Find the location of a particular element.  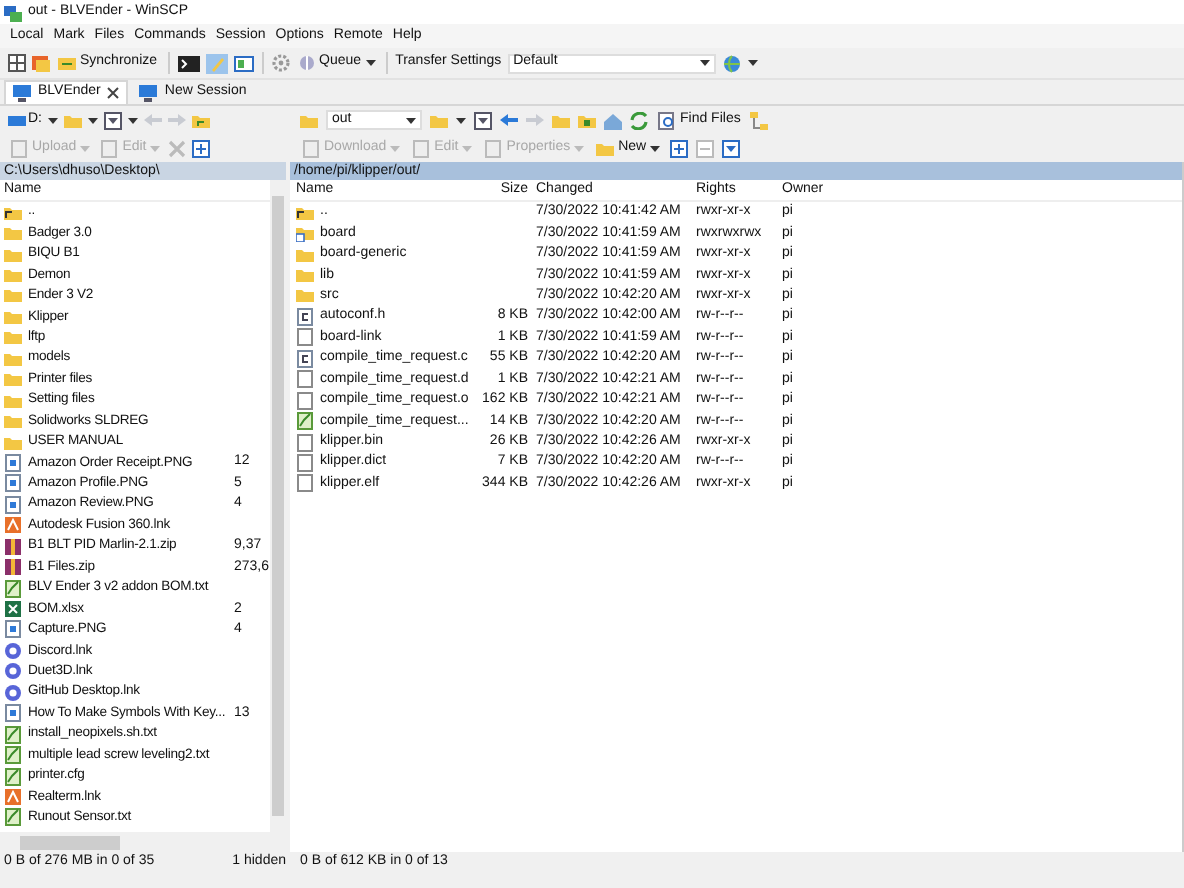

window-icon is located at coordinates (243, 63).